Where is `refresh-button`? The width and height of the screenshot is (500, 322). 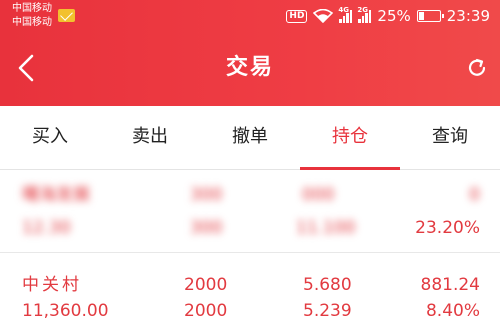
refresh-button is located at coordinates (477, 68).